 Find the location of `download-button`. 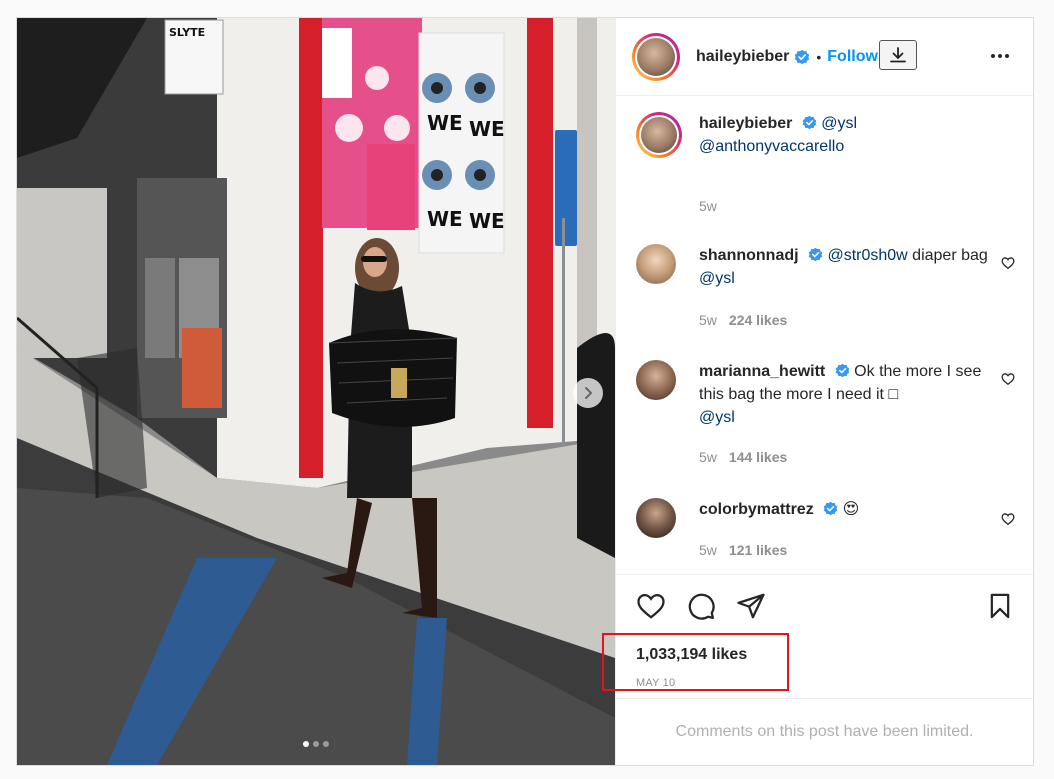

download-button is located at coordinates (898, 55).